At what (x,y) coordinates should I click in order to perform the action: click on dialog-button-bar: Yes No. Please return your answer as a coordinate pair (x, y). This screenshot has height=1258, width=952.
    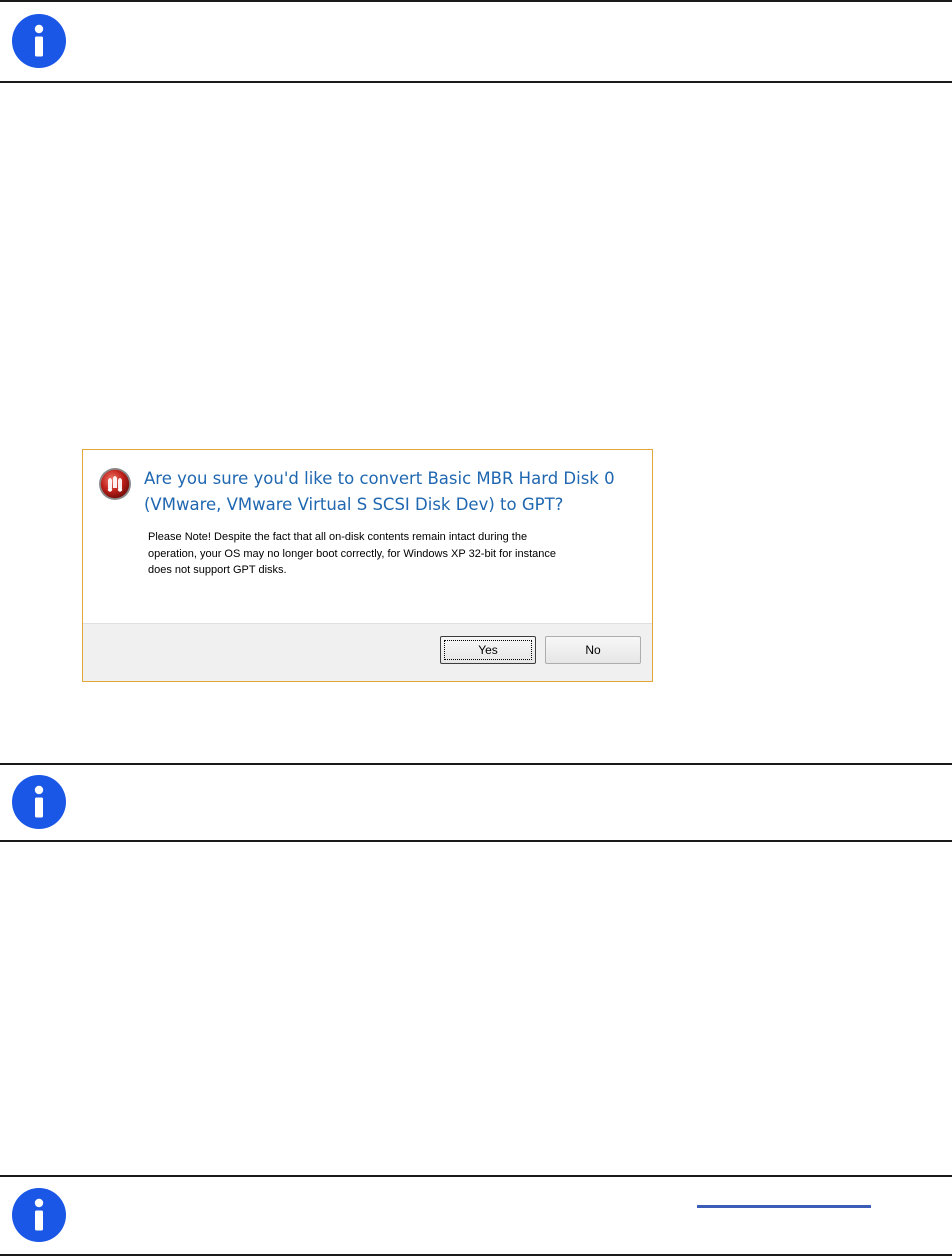
    Looking at the image, I should click on (367, 652).